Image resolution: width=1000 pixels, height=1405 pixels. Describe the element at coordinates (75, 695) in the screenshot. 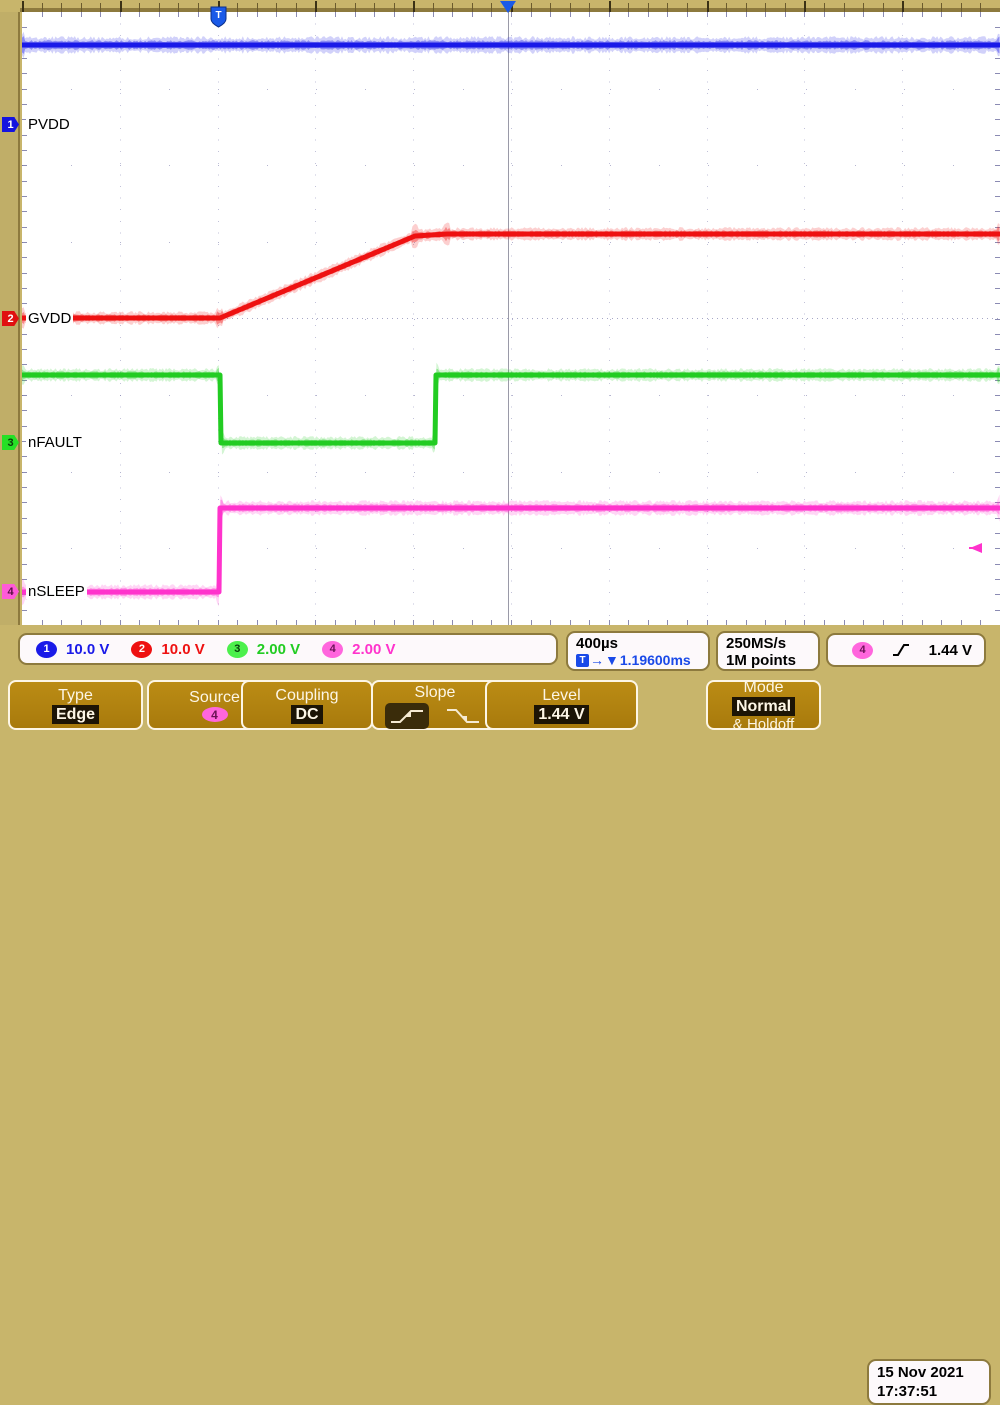

I see `menu-key-type-title: Type` at that location.